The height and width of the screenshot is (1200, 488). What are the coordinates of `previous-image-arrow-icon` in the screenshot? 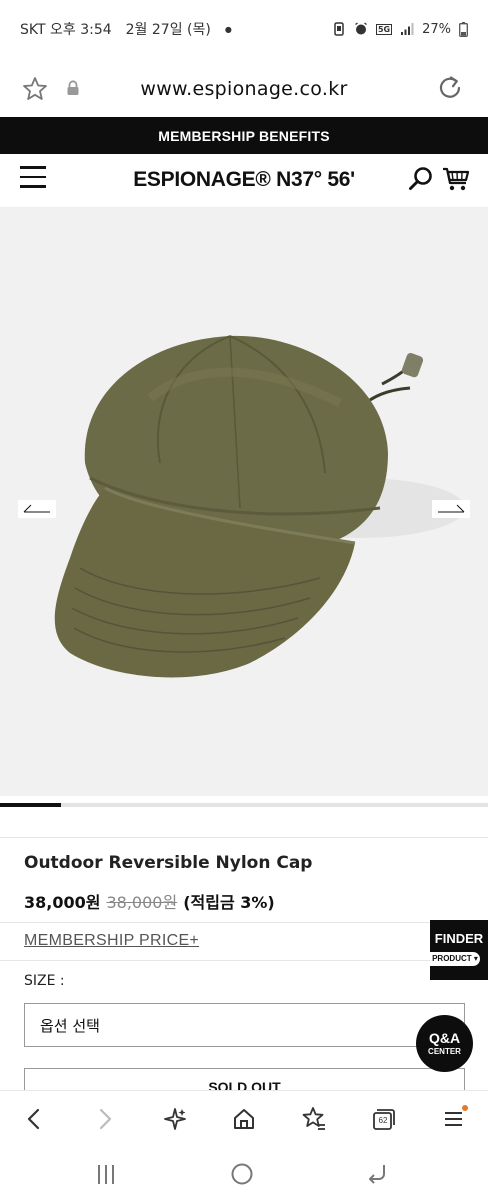 It's located at (37, 509).